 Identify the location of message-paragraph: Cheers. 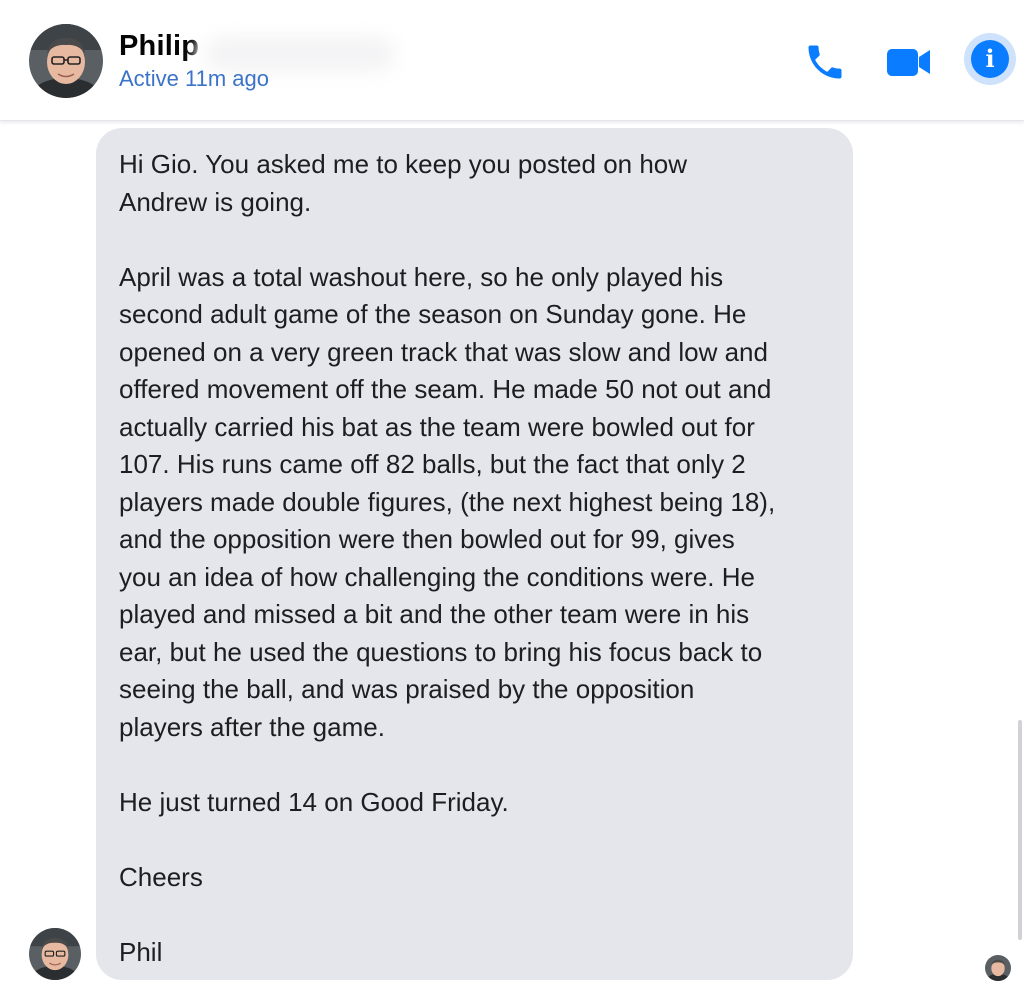
(161, 876).